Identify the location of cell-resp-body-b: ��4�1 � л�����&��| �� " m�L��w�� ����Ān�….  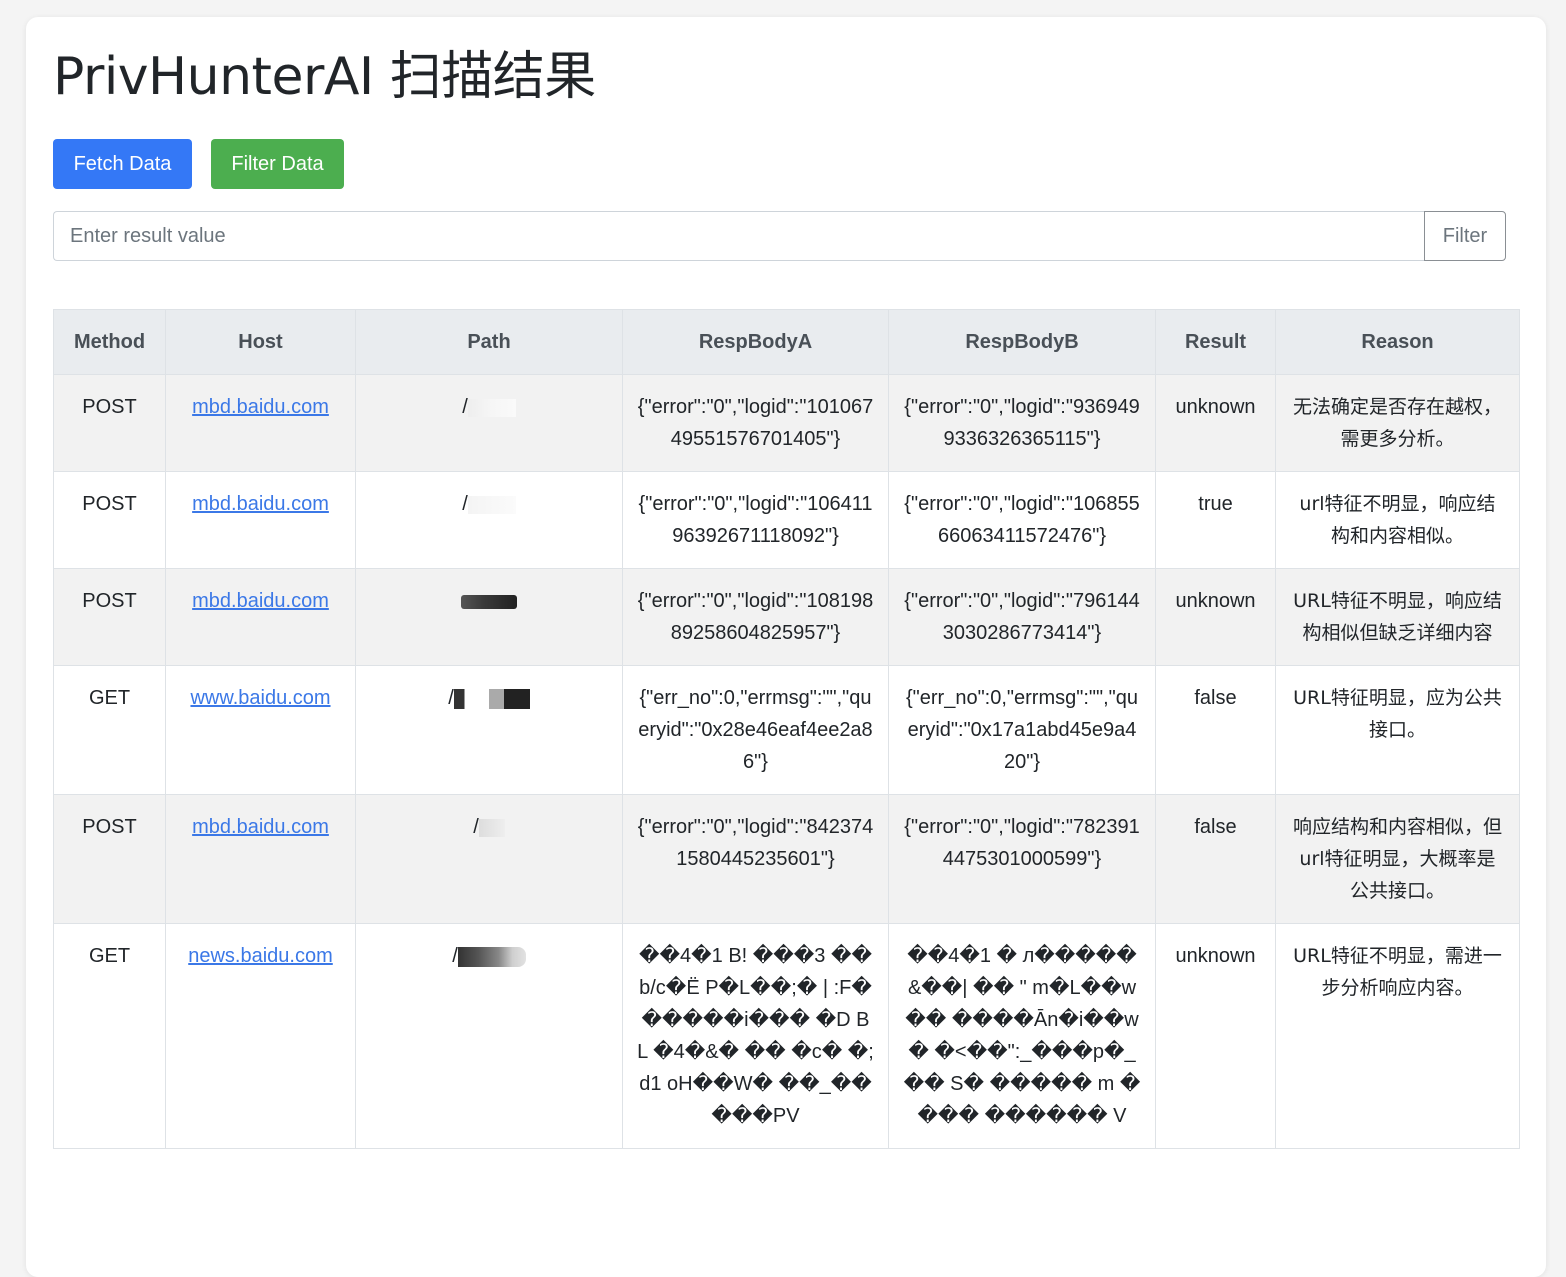
(1022, 1036).